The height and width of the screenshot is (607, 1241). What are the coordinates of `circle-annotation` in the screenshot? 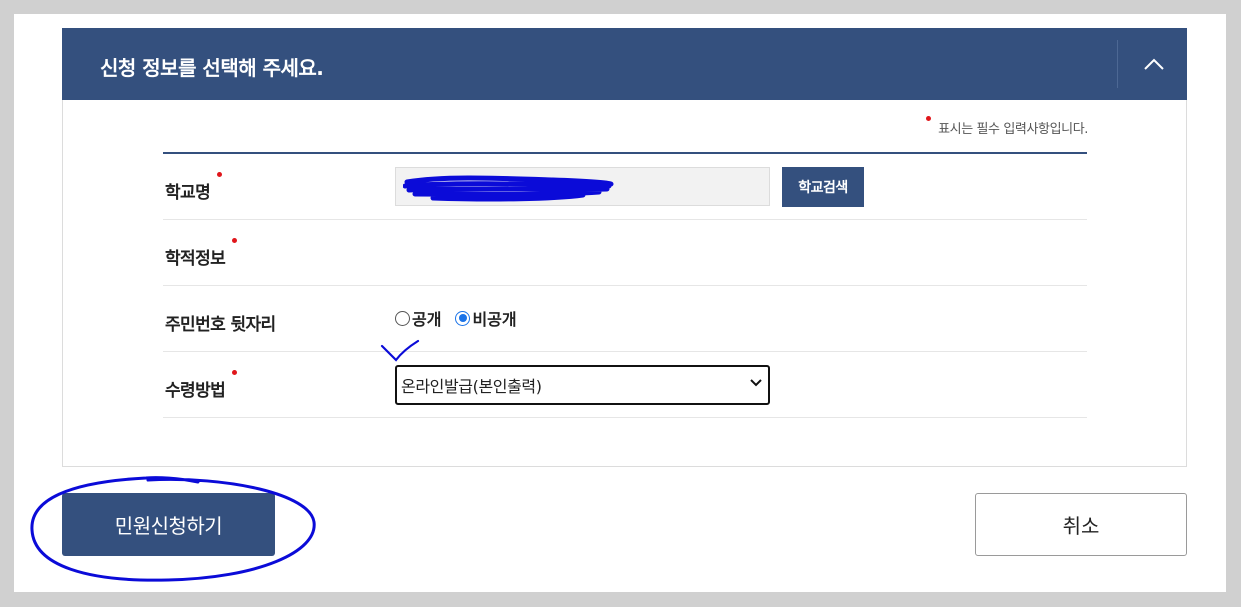 It's located at (173, 529).